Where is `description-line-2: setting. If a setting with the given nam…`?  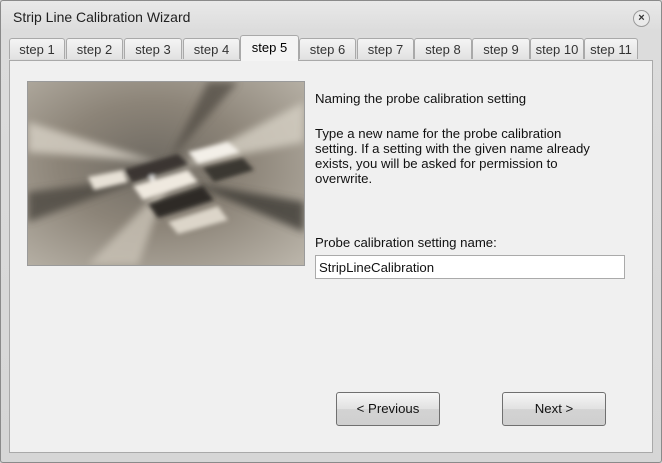 description-line-2: setting. If a setting with the given nam… is located at coordinates (452, 148).